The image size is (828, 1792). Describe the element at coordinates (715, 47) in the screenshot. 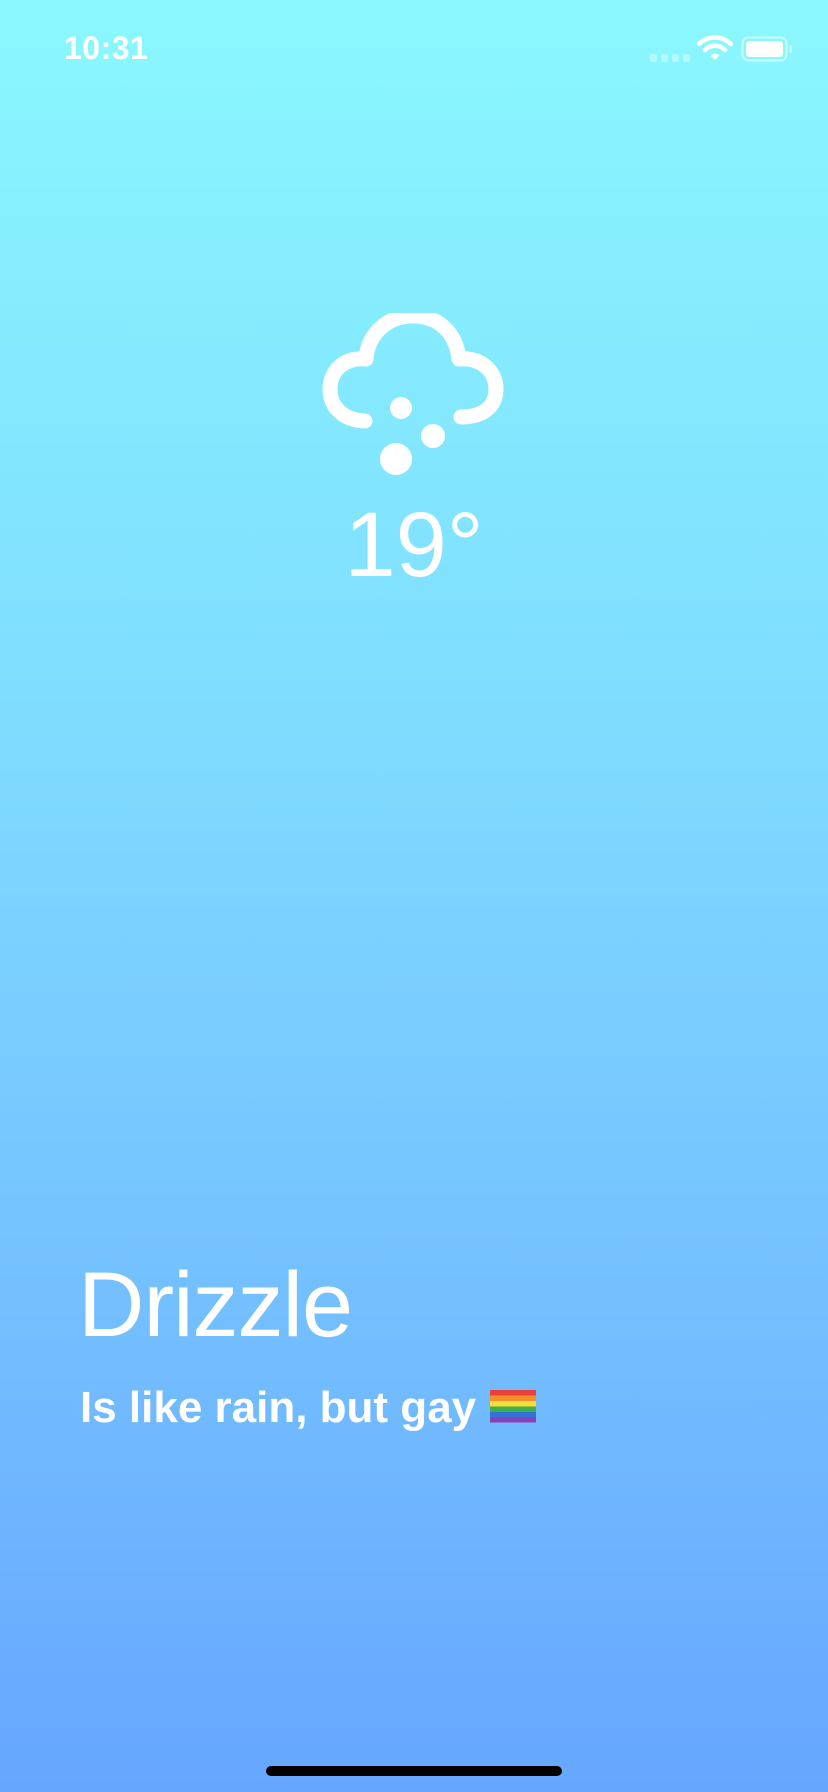

I see `wifi-icon` at that location.